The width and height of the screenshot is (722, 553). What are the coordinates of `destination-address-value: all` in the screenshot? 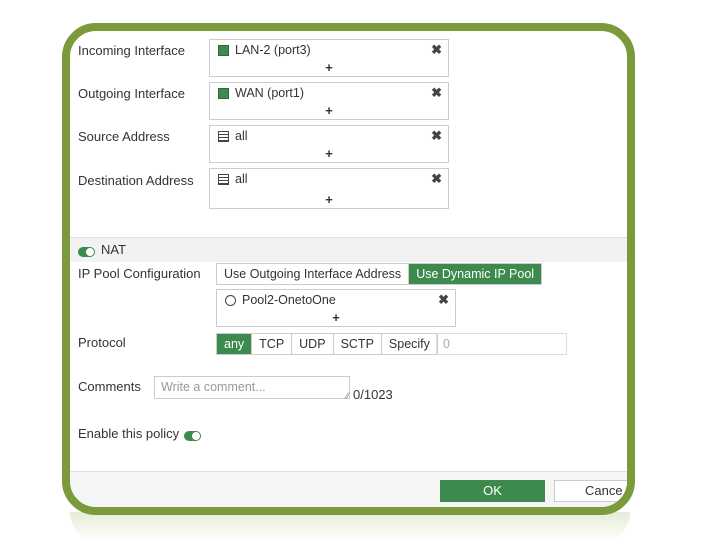 It's located at (241, 179).